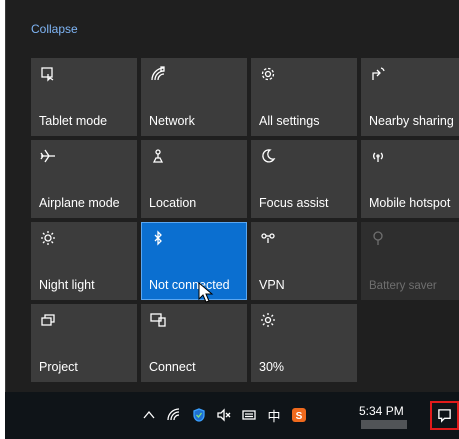  I want to click on nearby-sharing-icon, so click(378, 74).